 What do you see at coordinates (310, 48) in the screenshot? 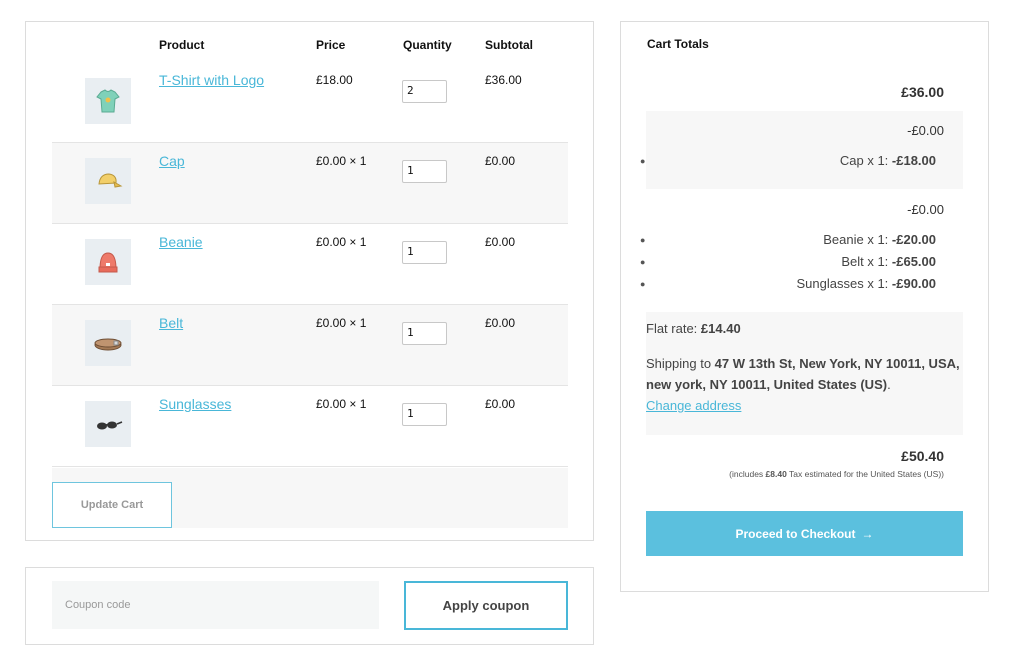
I see `cart-table-header: Product Price Quantity Subtotal` at bounding box center [310, 48].